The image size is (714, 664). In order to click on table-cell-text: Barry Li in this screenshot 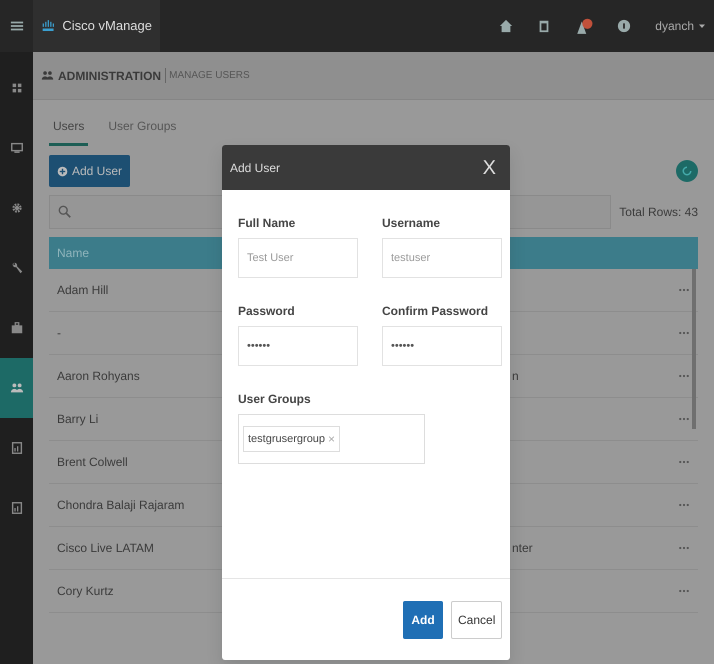, I will do `click(78, 419)`.